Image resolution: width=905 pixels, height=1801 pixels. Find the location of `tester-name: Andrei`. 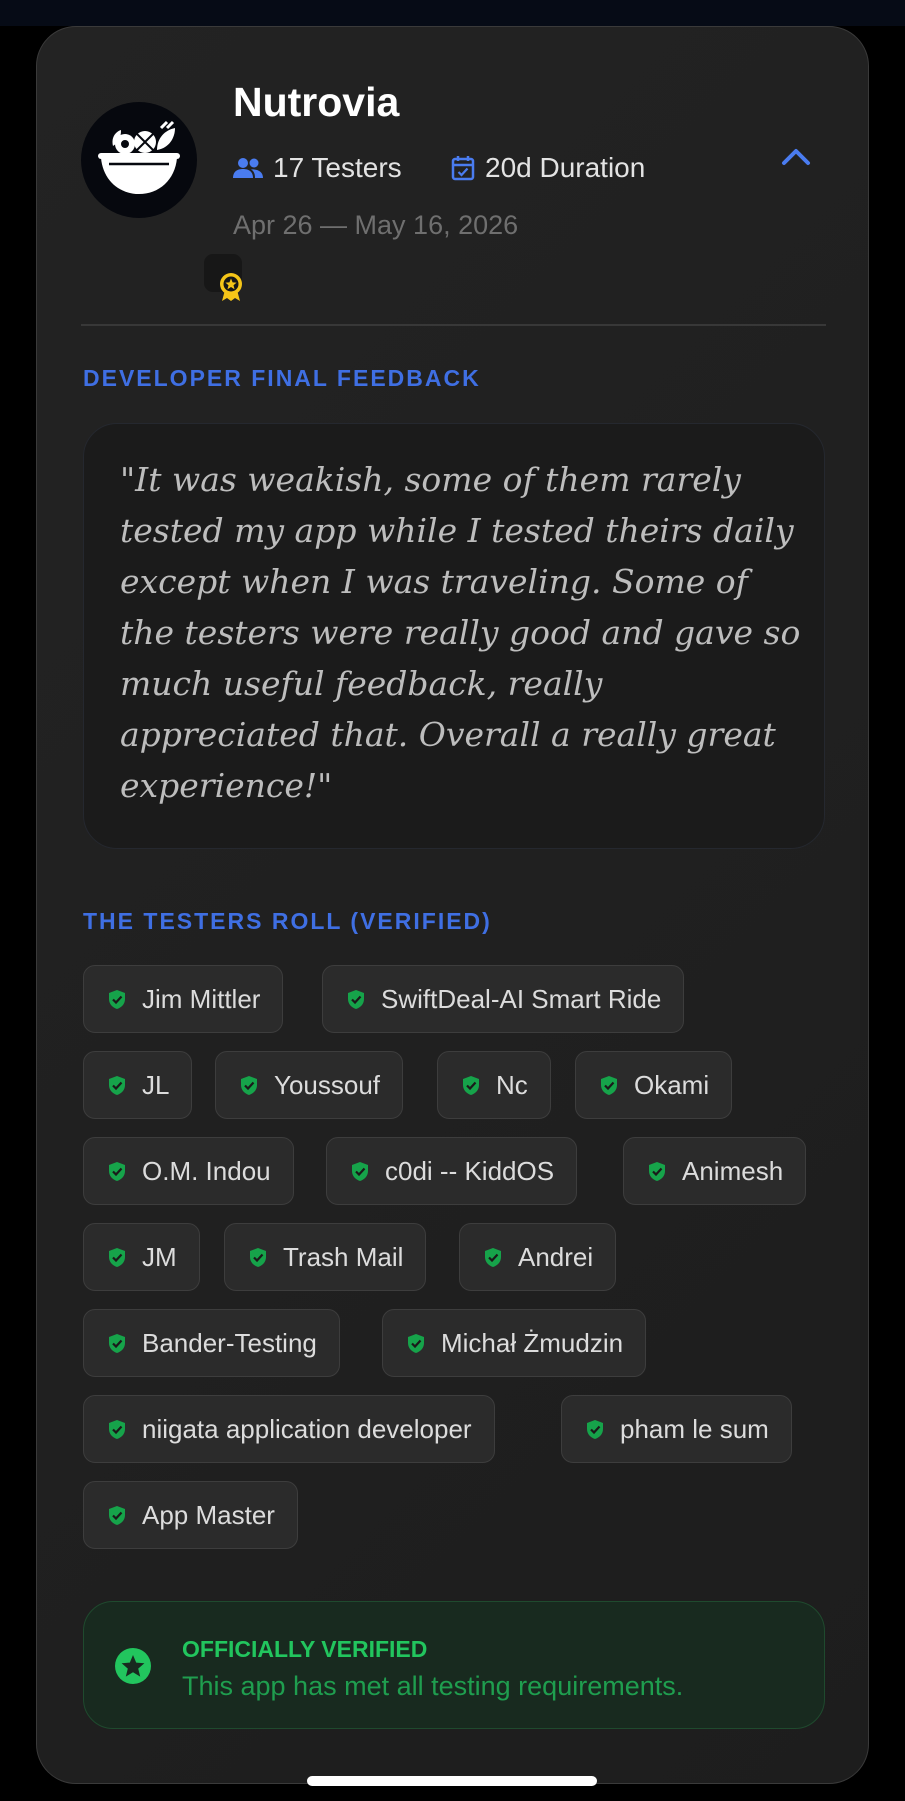

tester-name: Andrei is located at coordinates (556, 1256).